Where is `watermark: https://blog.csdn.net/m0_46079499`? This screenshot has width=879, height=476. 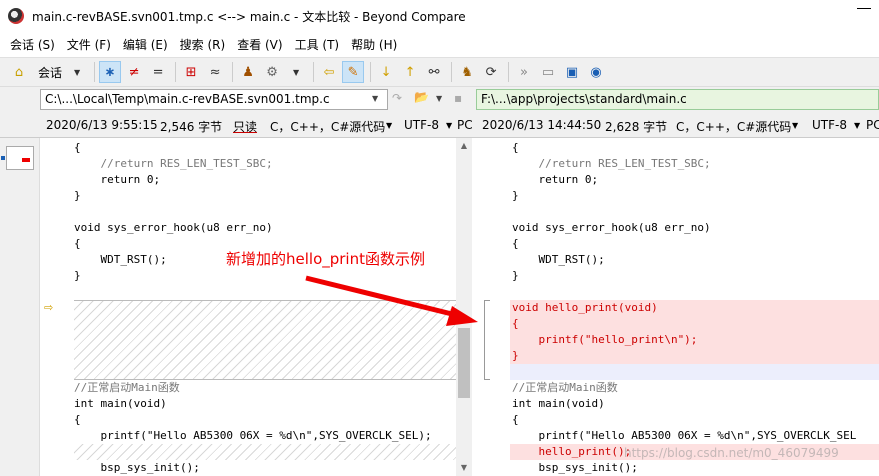
watermark: https://blog.csdn.net/m0_46079499 is located at coordinates (731, 453).